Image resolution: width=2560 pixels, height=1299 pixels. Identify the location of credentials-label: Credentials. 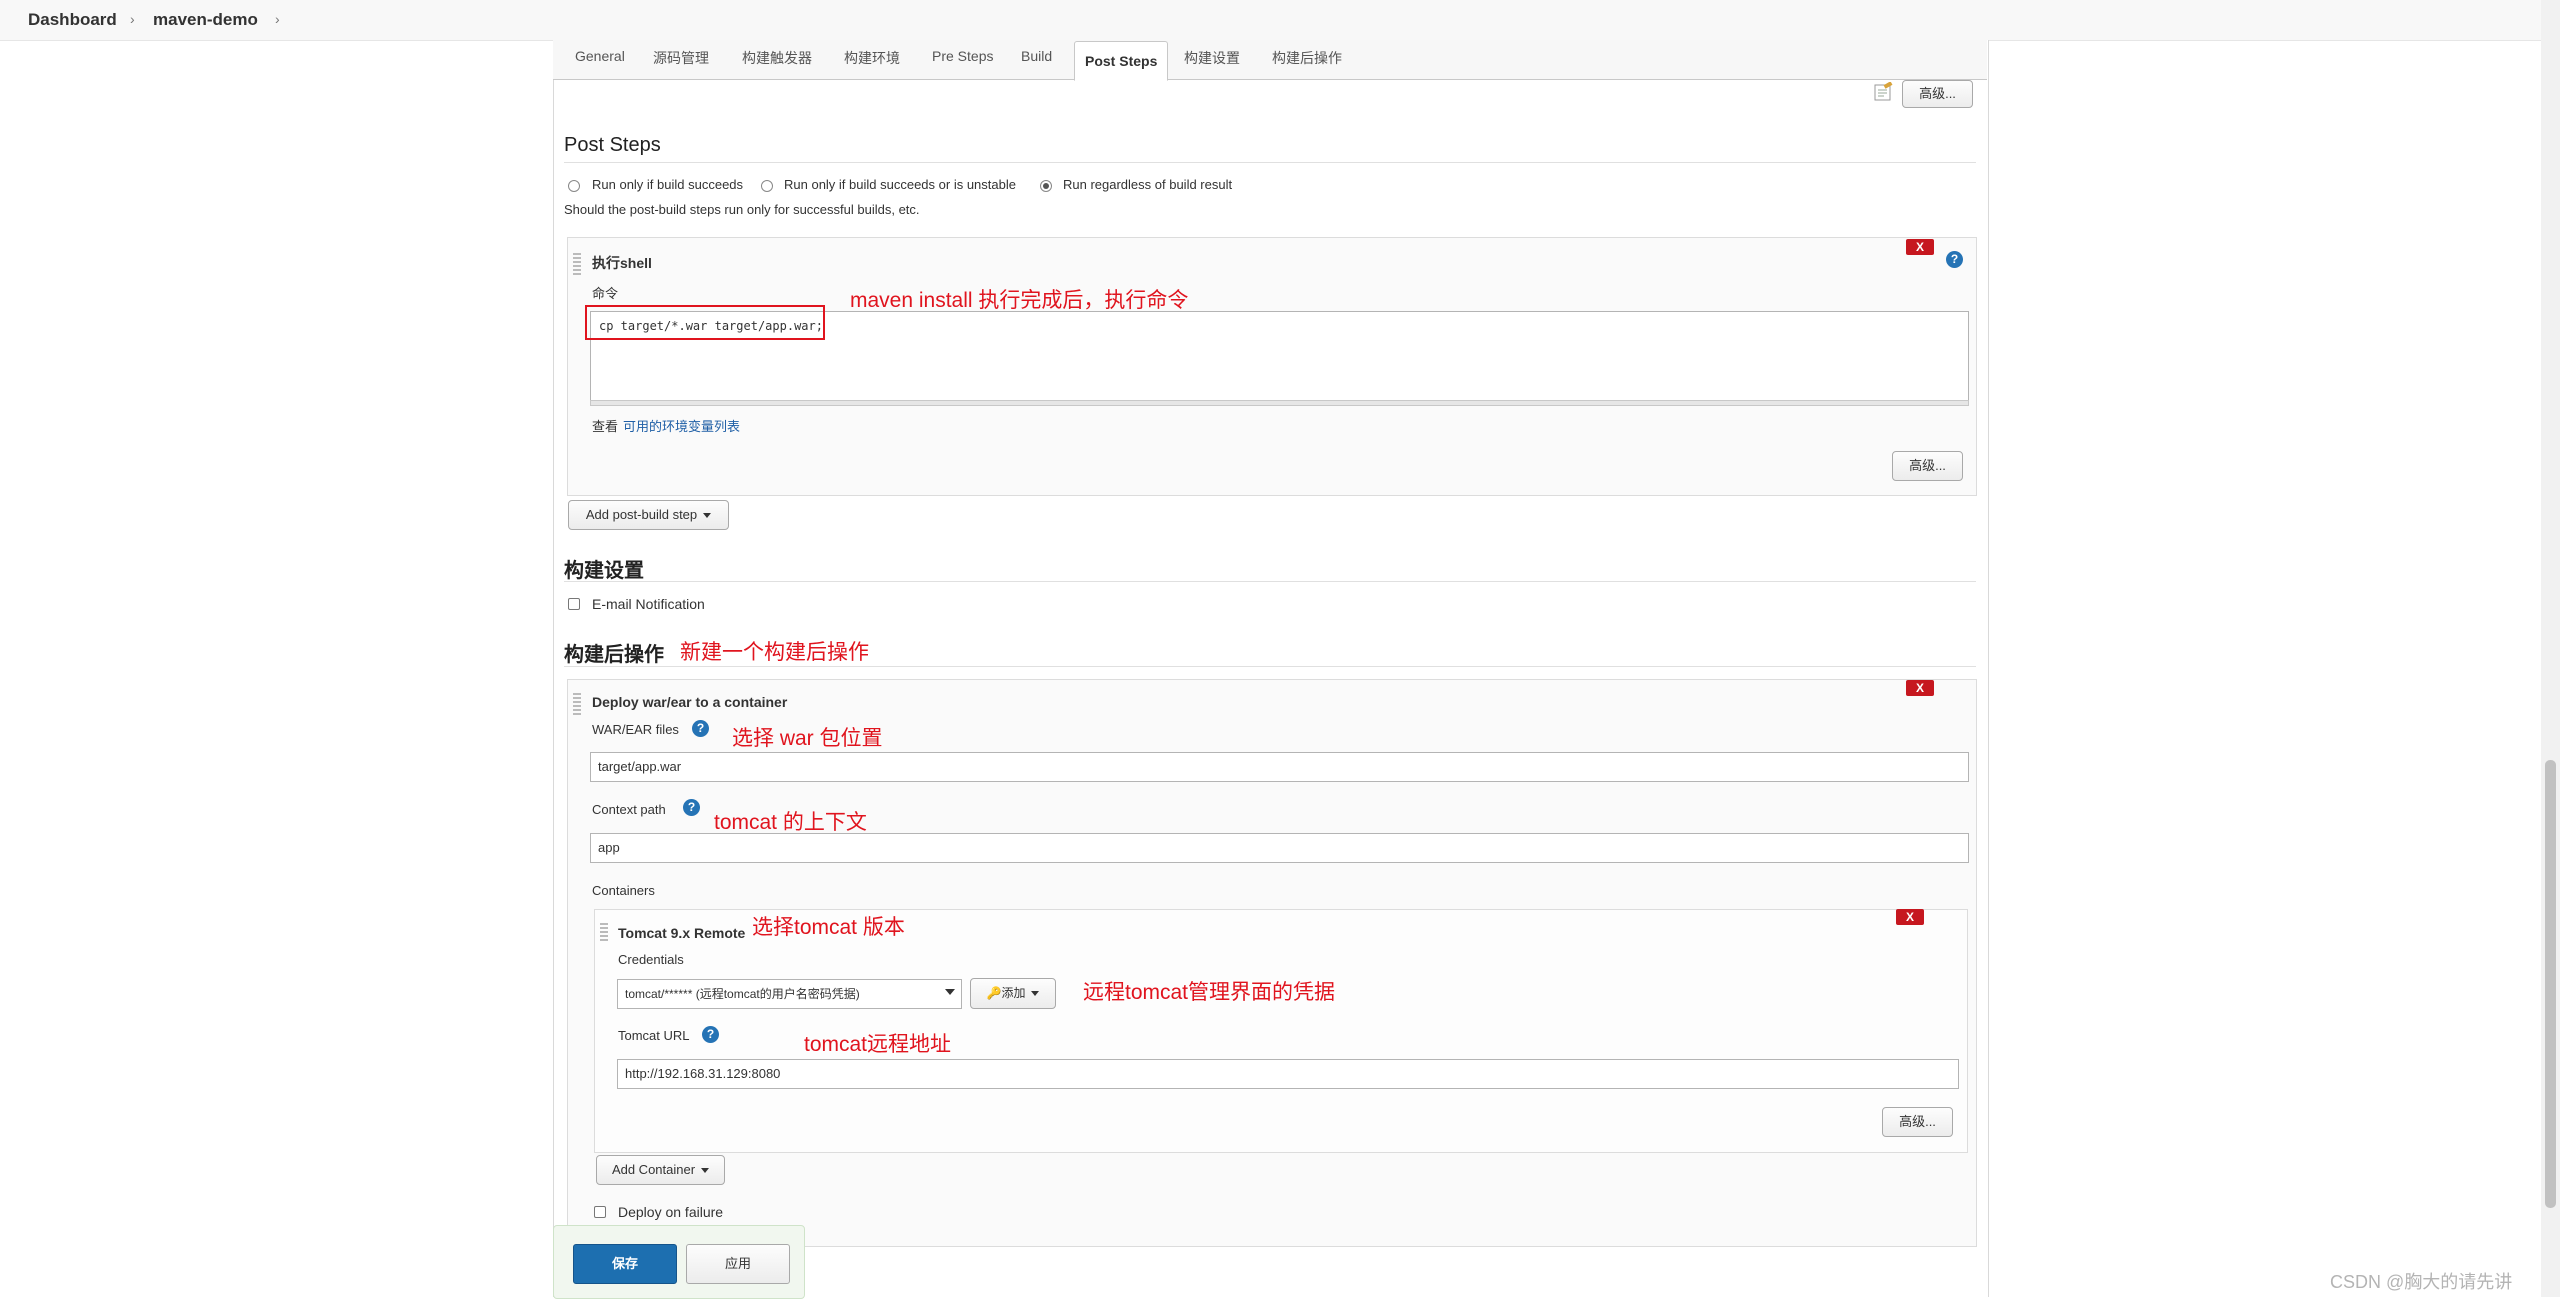
(651, 959).